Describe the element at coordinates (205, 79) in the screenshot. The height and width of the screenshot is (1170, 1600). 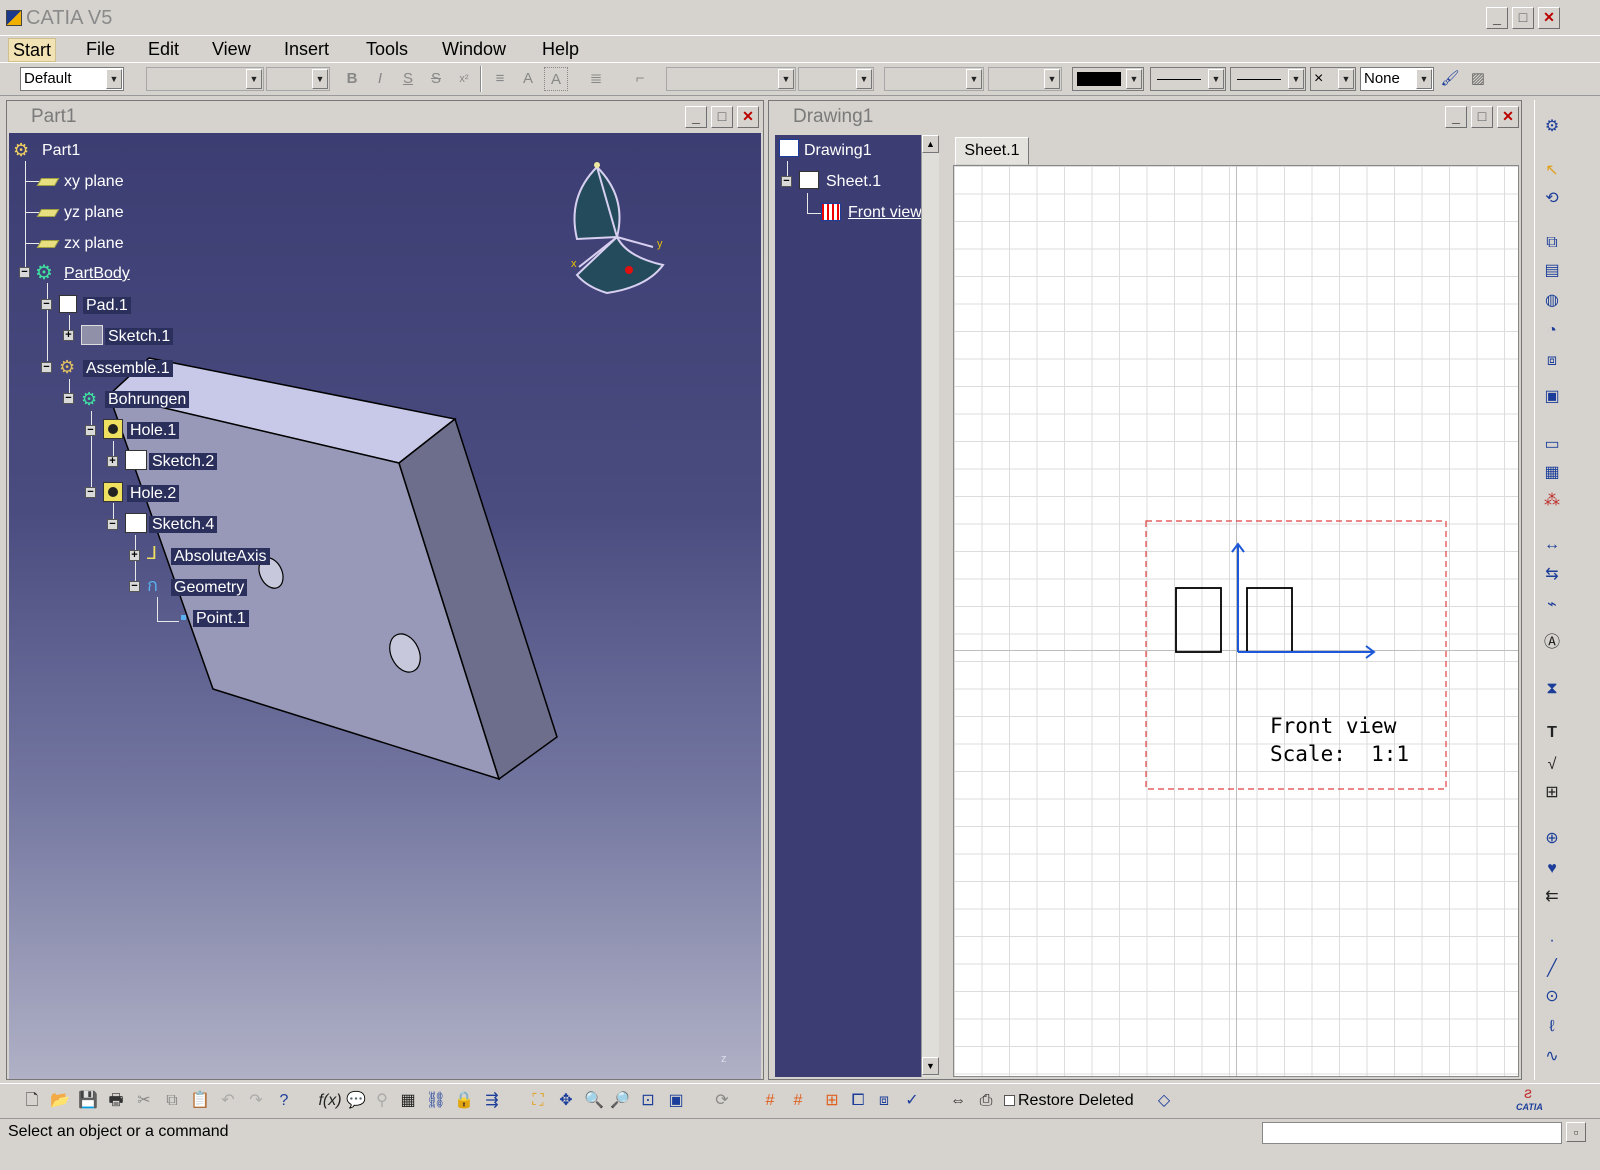
I see `font-name-combo: ▼` at that location.